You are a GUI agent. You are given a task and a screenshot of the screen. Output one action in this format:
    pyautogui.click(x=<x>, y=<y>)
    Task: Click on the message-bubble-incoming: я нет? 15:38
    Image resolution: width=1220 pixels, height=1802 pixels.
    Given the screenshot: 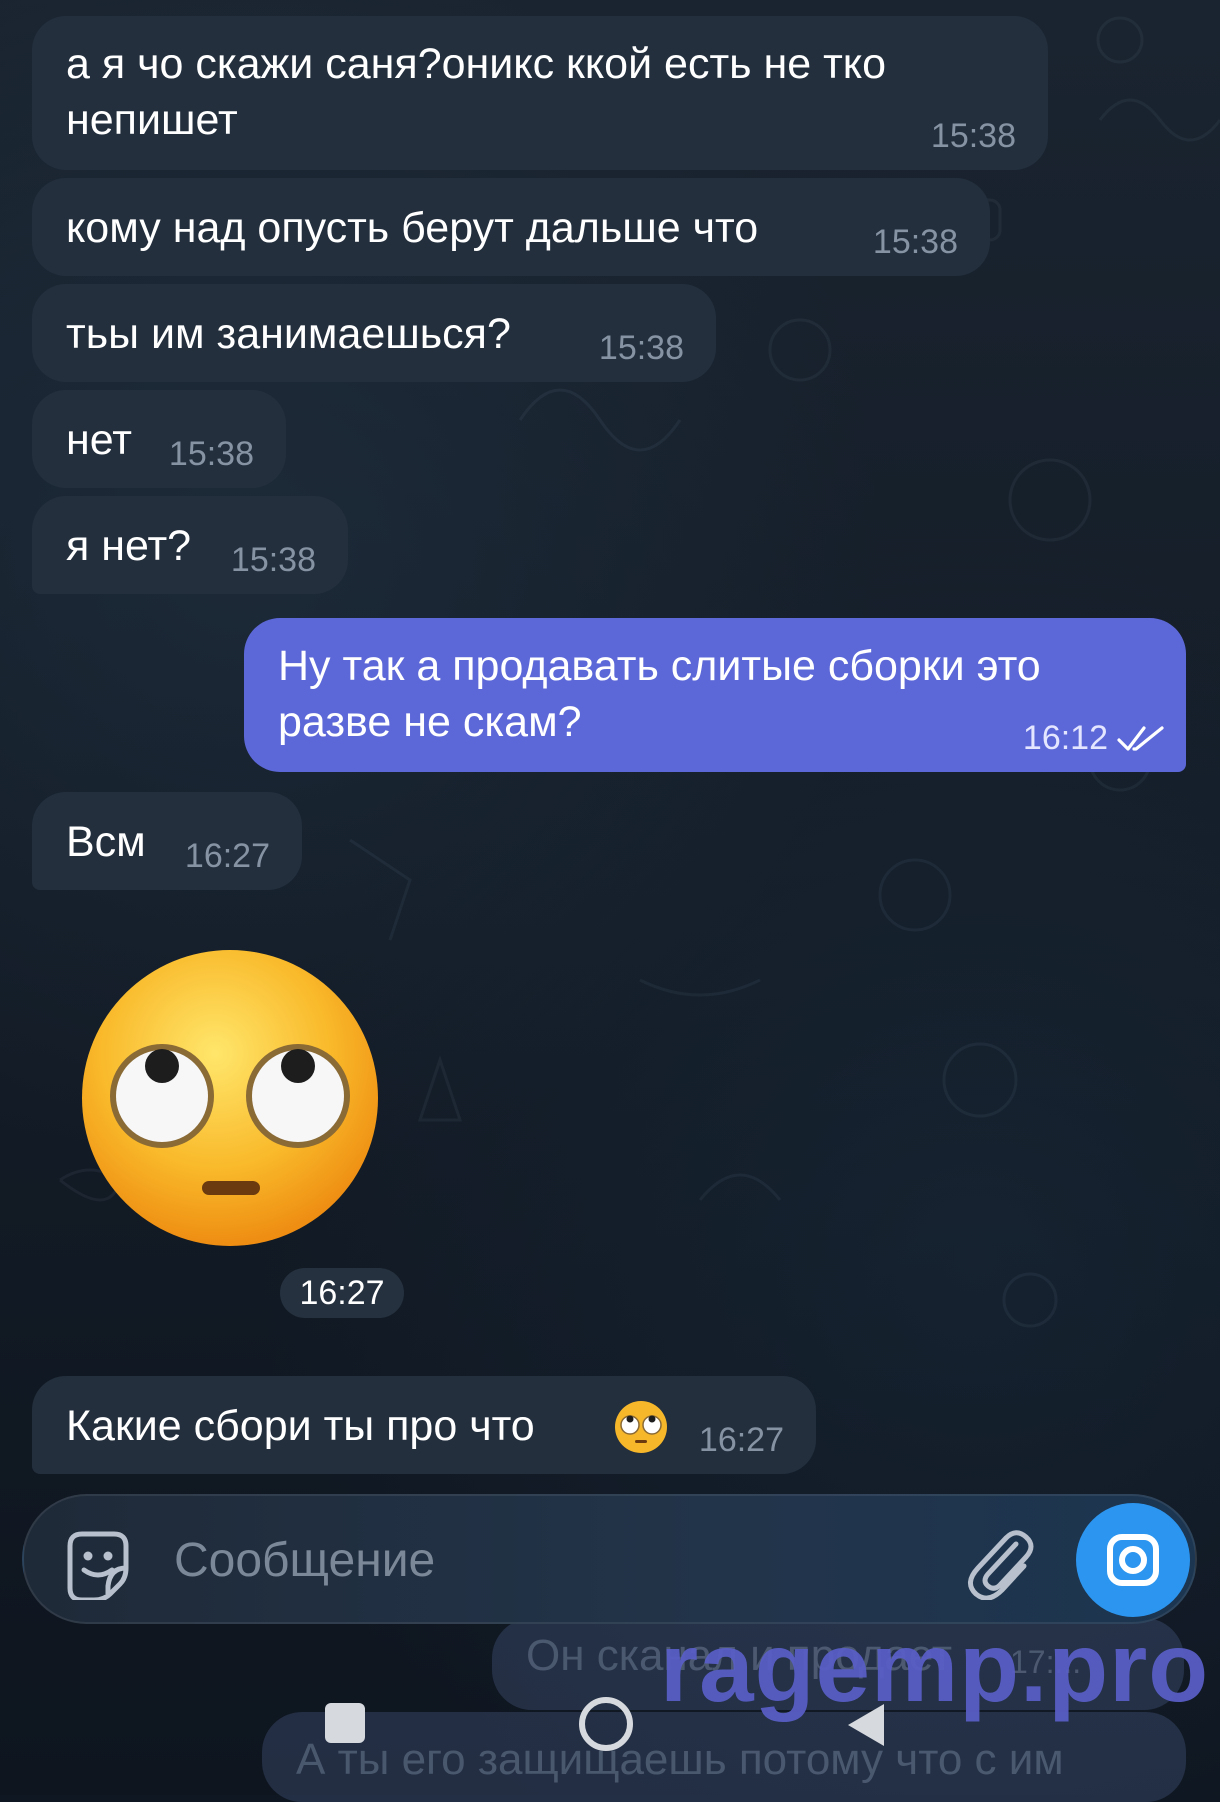 What is the action you would take?
    pyautogui.click(x=190, y=545)
    